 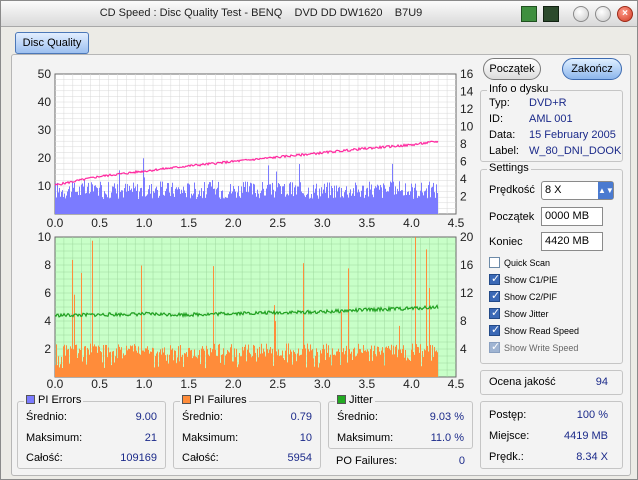 I want to click on minimize-icon, so click(x=581, y=14).